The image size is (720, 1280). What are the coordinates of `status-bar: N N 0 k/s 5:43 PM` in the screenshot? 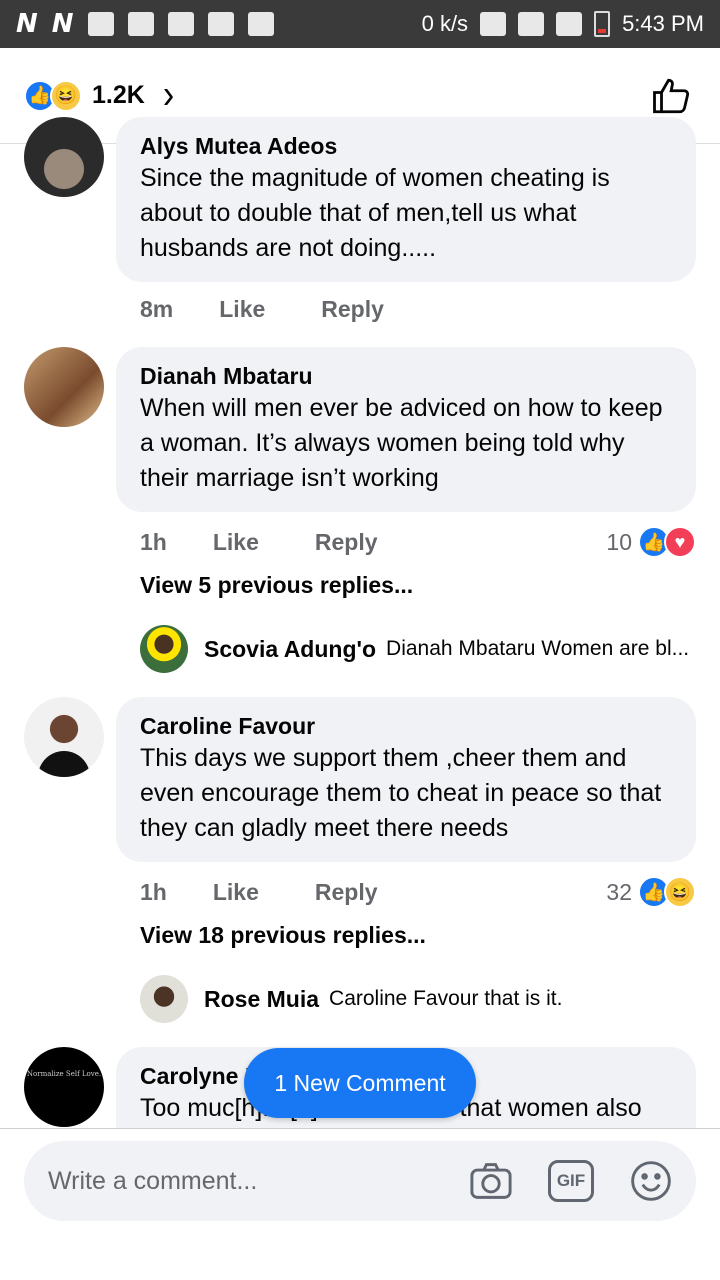 It's located at (360, 24).